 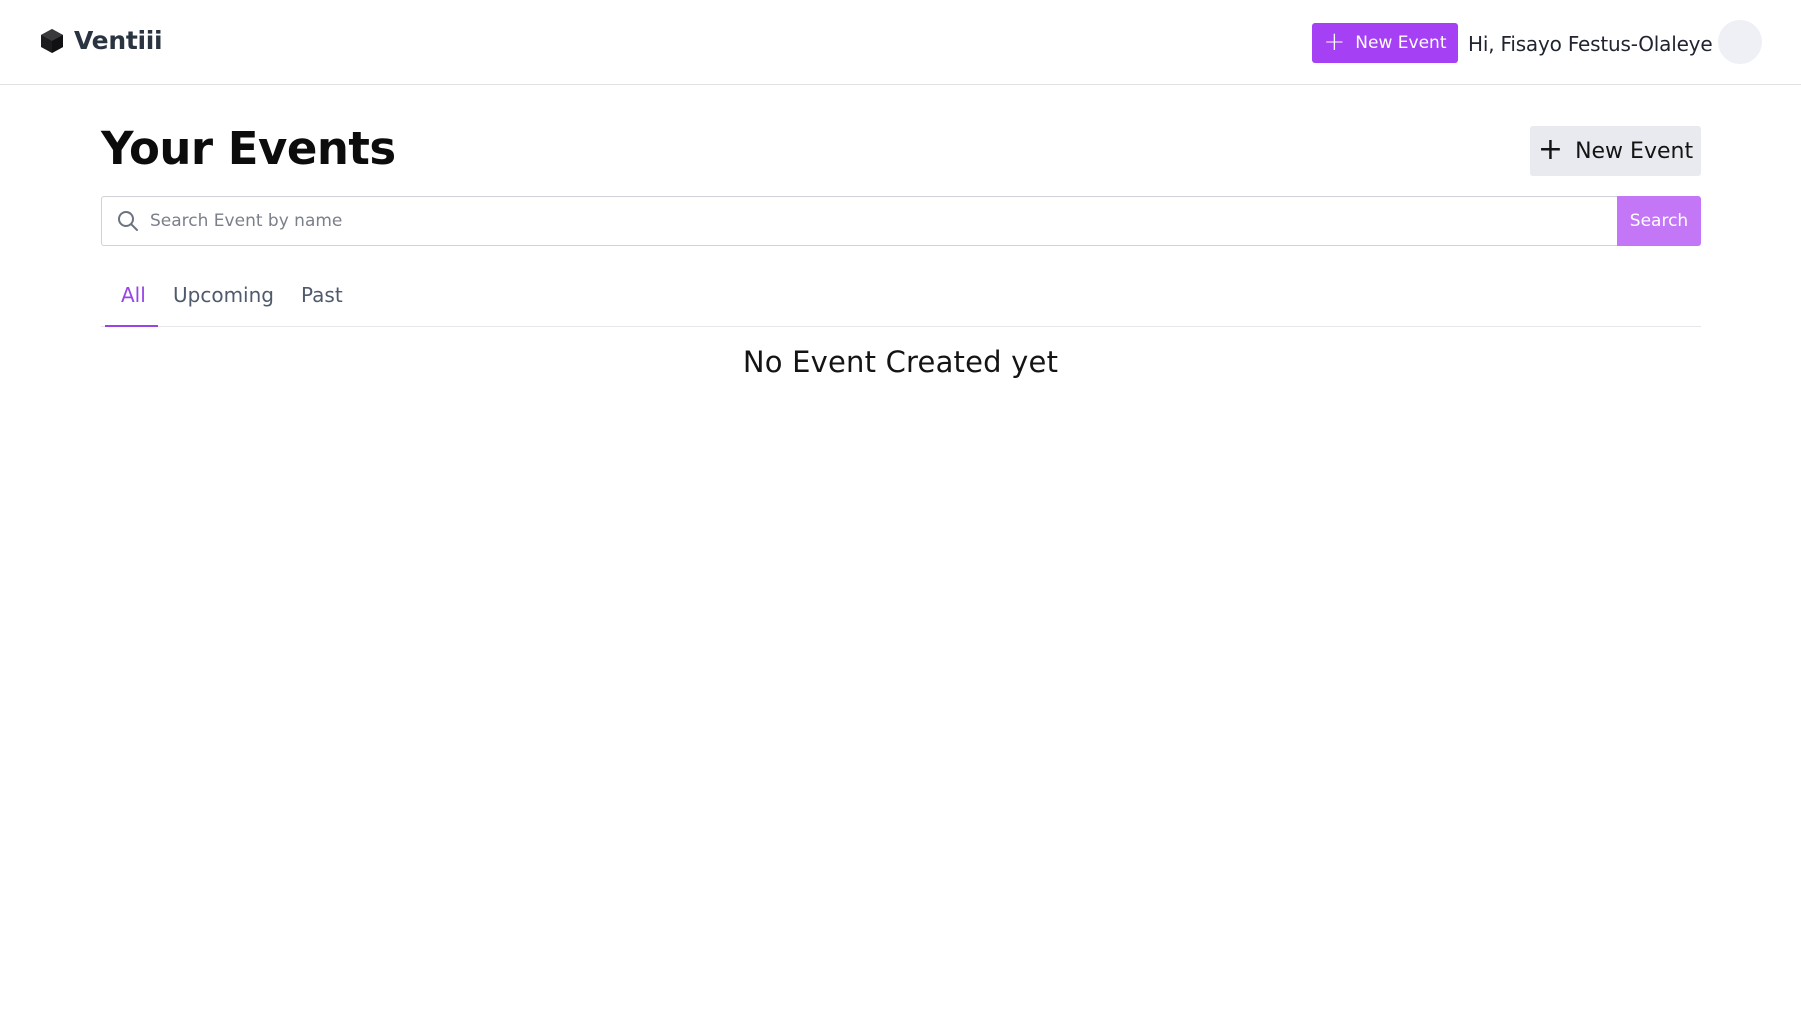 What do you see at coordinates (1634, 151) in the screenshot?
I see `new-event-label: New Event` at bounding box center [1634, 151].